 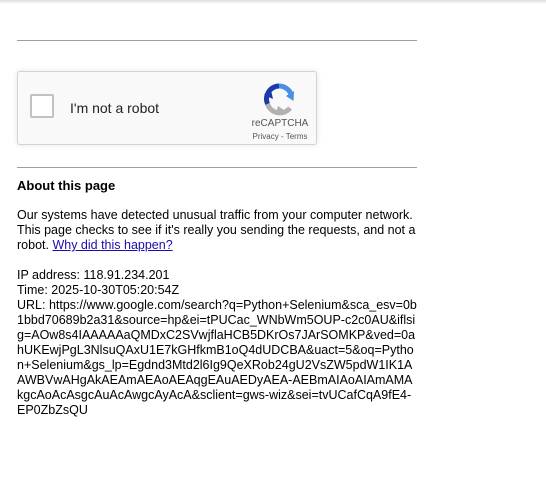 What do you see at coordinates (217, 40) in the screenshot?
I see `top-divider` at bounding box center [217, 40].